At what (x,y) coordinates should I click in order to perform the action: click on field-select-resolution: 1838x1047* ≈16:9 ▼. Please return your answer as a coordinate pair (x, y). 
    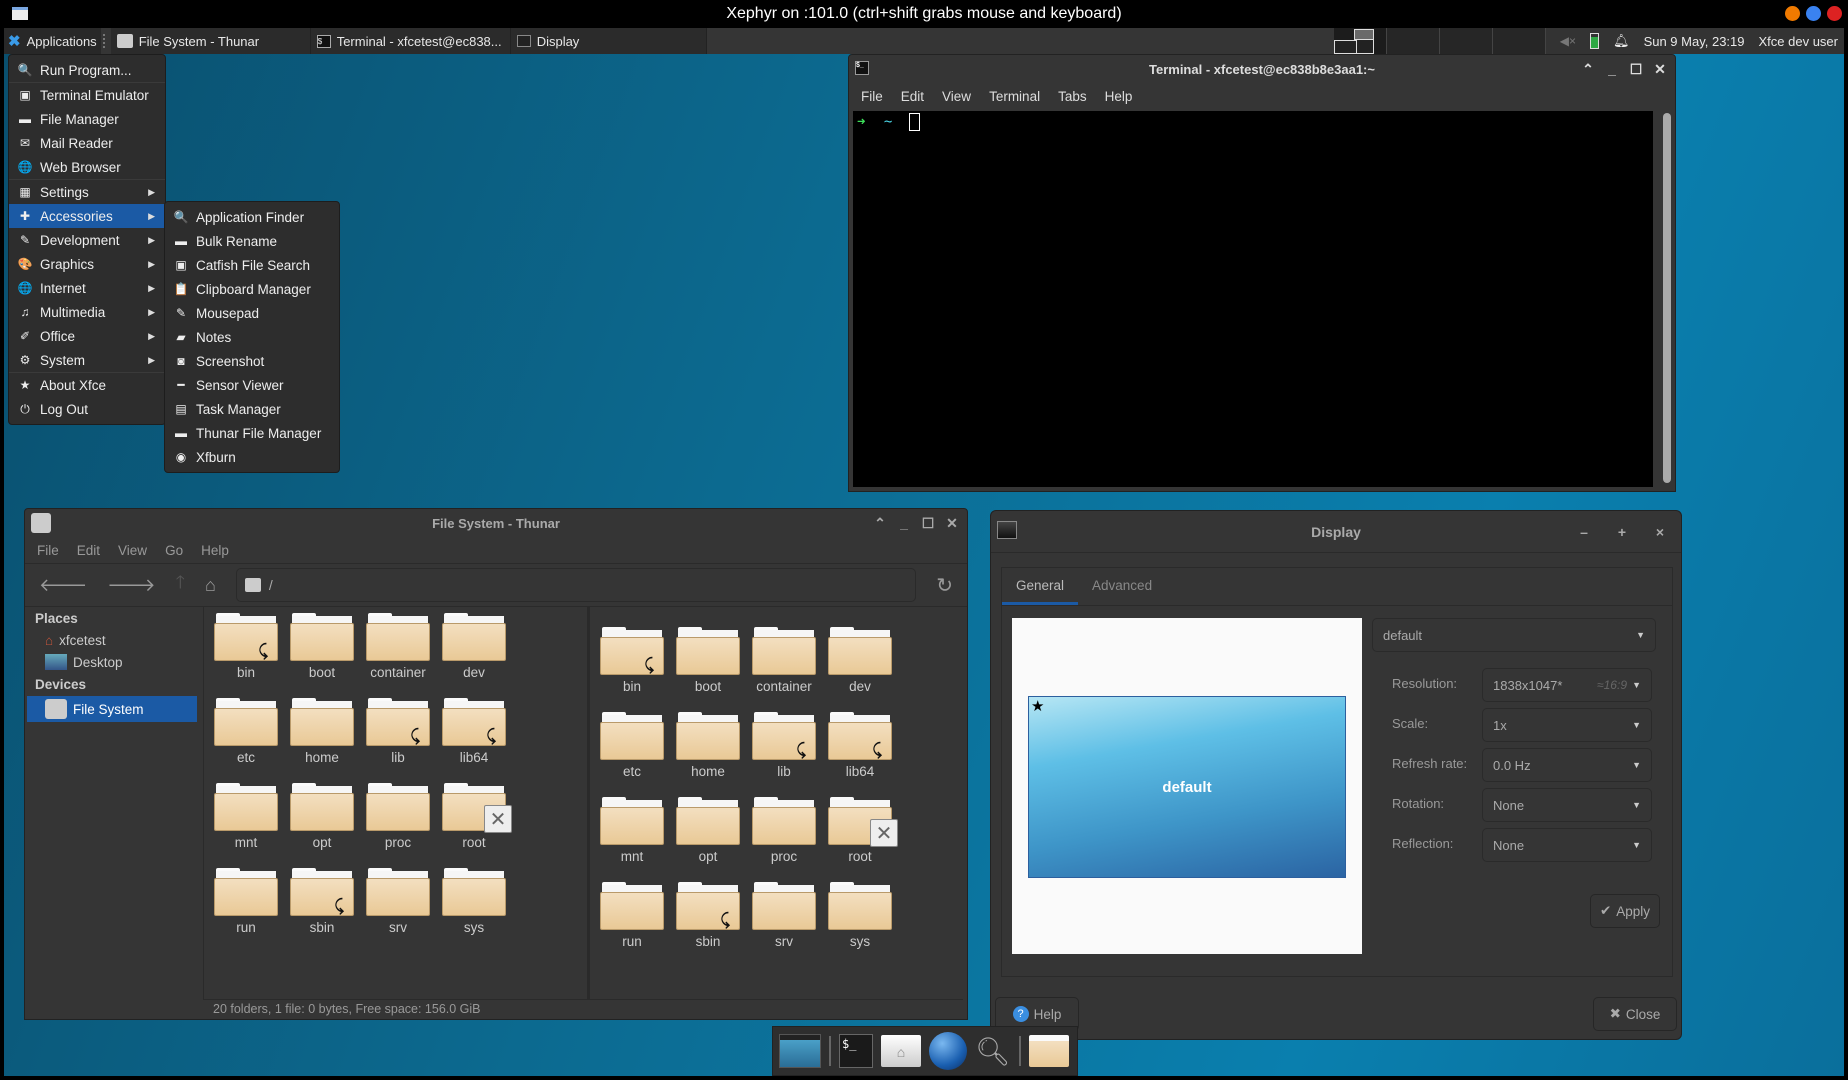
    Looking at the image, I should click on (1567, 685).